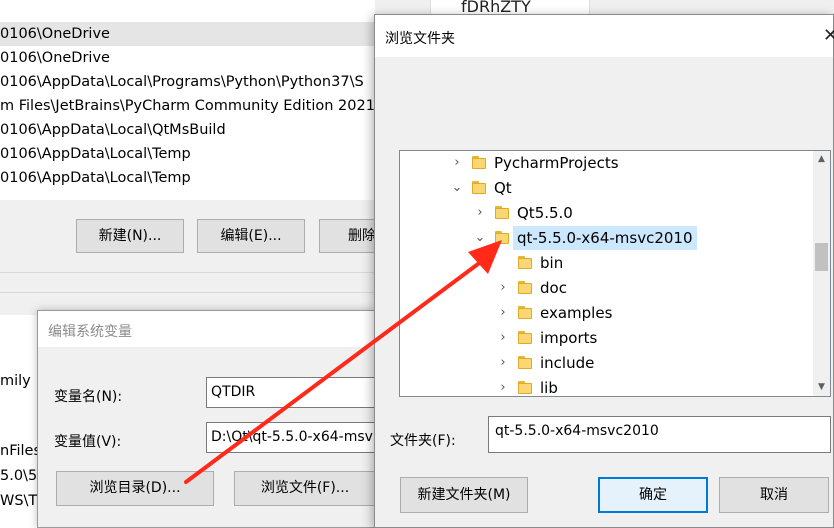 The height and width of the screenshot is (528, 834). What do you see at coordinates (653, 495) in the screenshot?
I see `ok-button: 确定` at bounding box center [653, 495].